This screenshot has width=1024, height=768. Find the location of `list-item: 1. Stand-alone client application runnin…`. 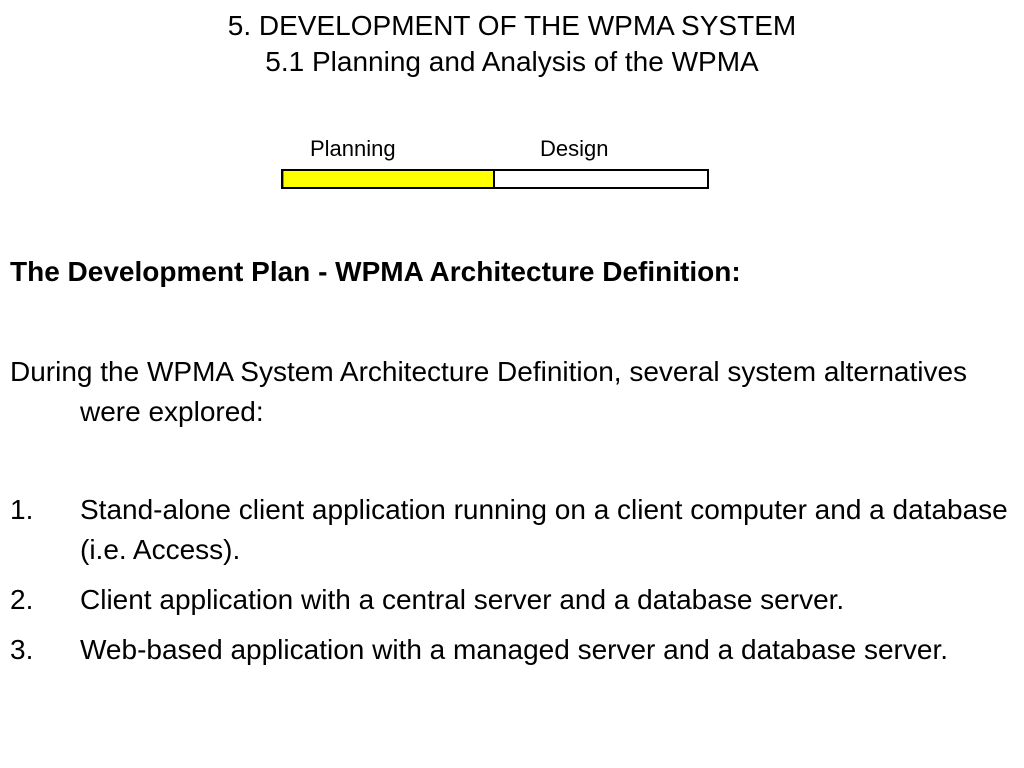

list-item: 1. Stand-alone client application runnin… is located at coordinates (515, 530).